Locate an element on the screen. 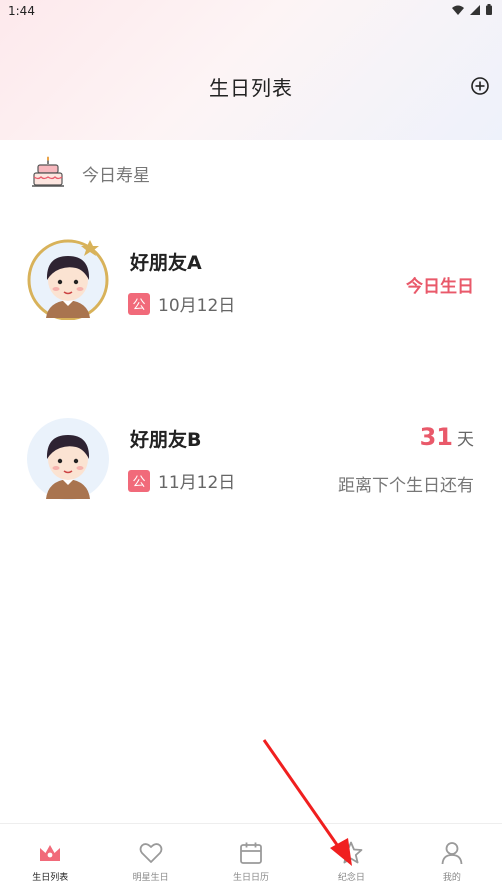 The image size is (502, 894). birthday-date: 公 11月12日 is located at coordinates (181, 480).